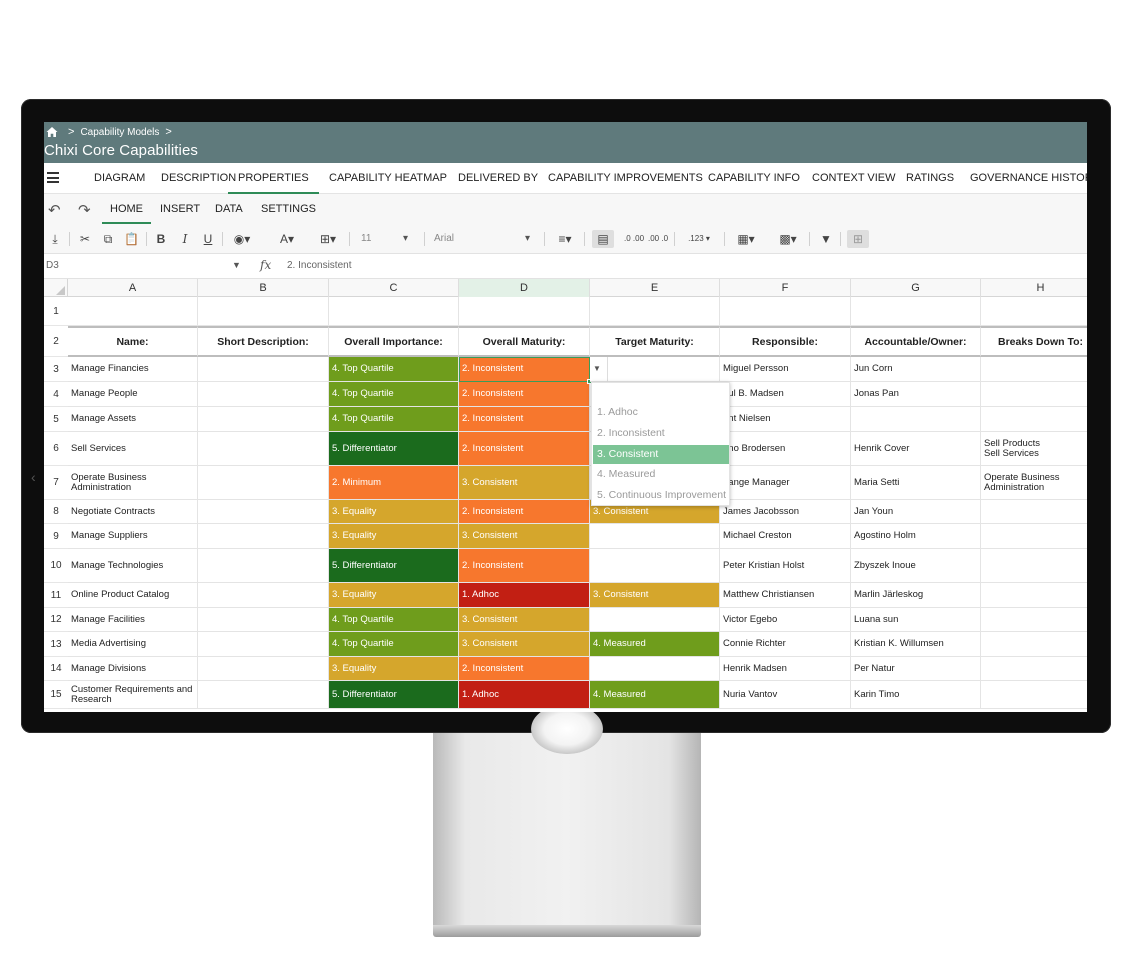  I want to click on table-cell: Michael Creston, so click(785, 536).